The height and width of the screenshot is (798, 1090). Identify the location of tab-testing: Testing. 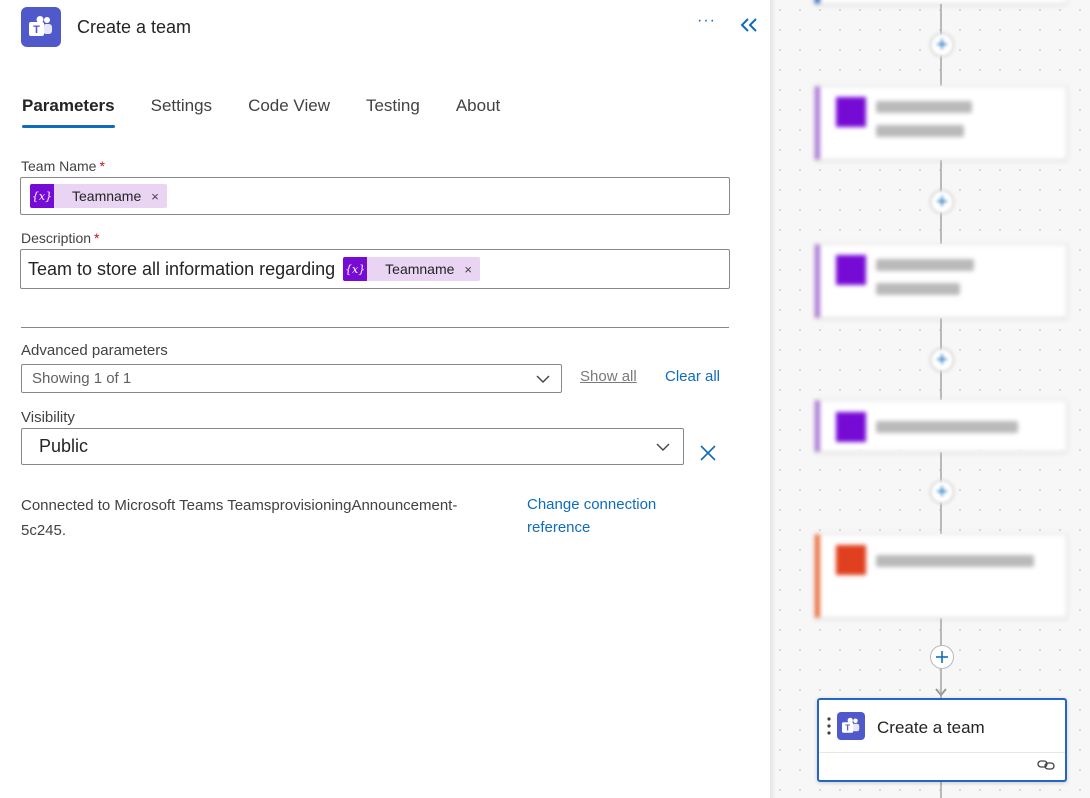
(393, 112).